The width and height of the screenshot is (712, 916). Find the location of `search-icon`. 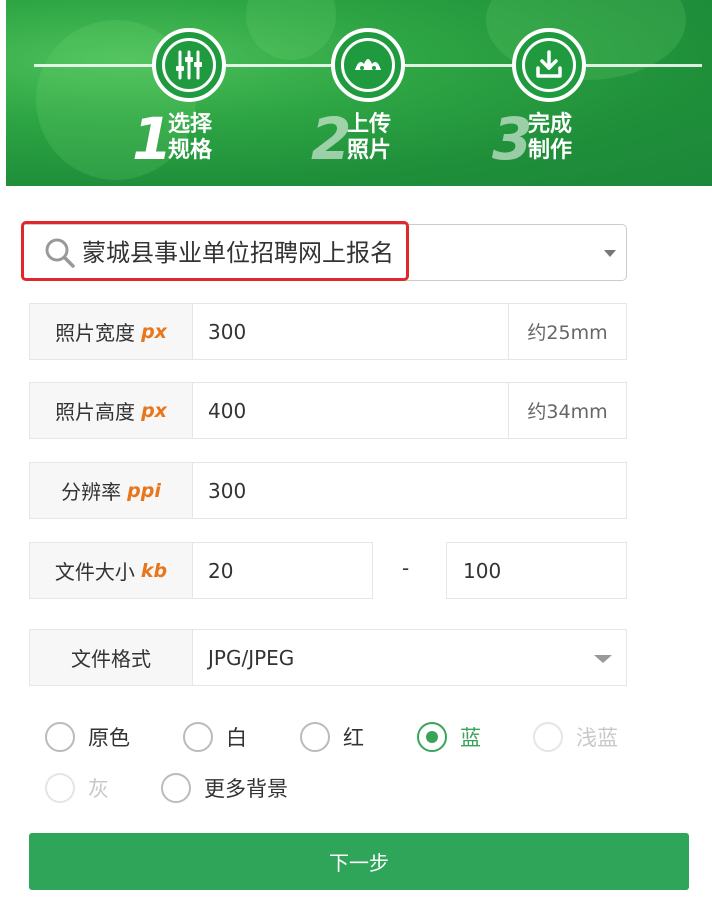

search-icon is located at coordinates (60, 253).